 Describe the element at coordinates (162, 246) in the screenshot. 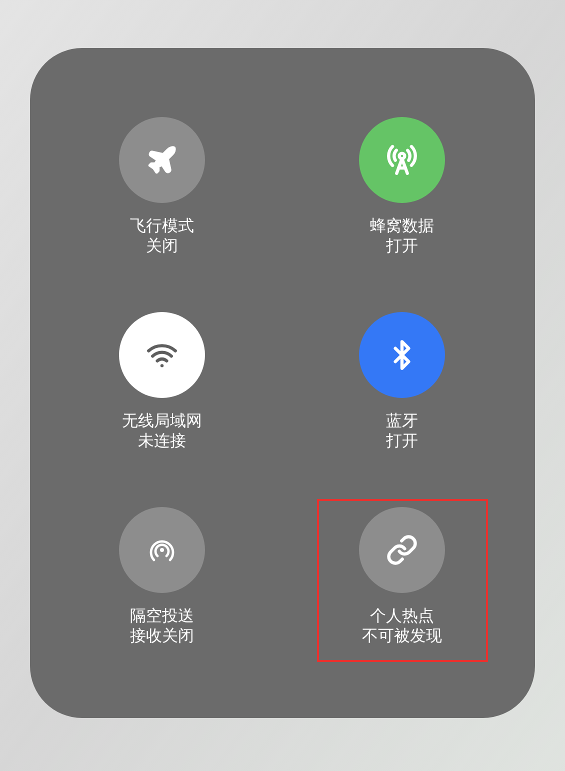

I see `toggle-status: 关闭` at that location.